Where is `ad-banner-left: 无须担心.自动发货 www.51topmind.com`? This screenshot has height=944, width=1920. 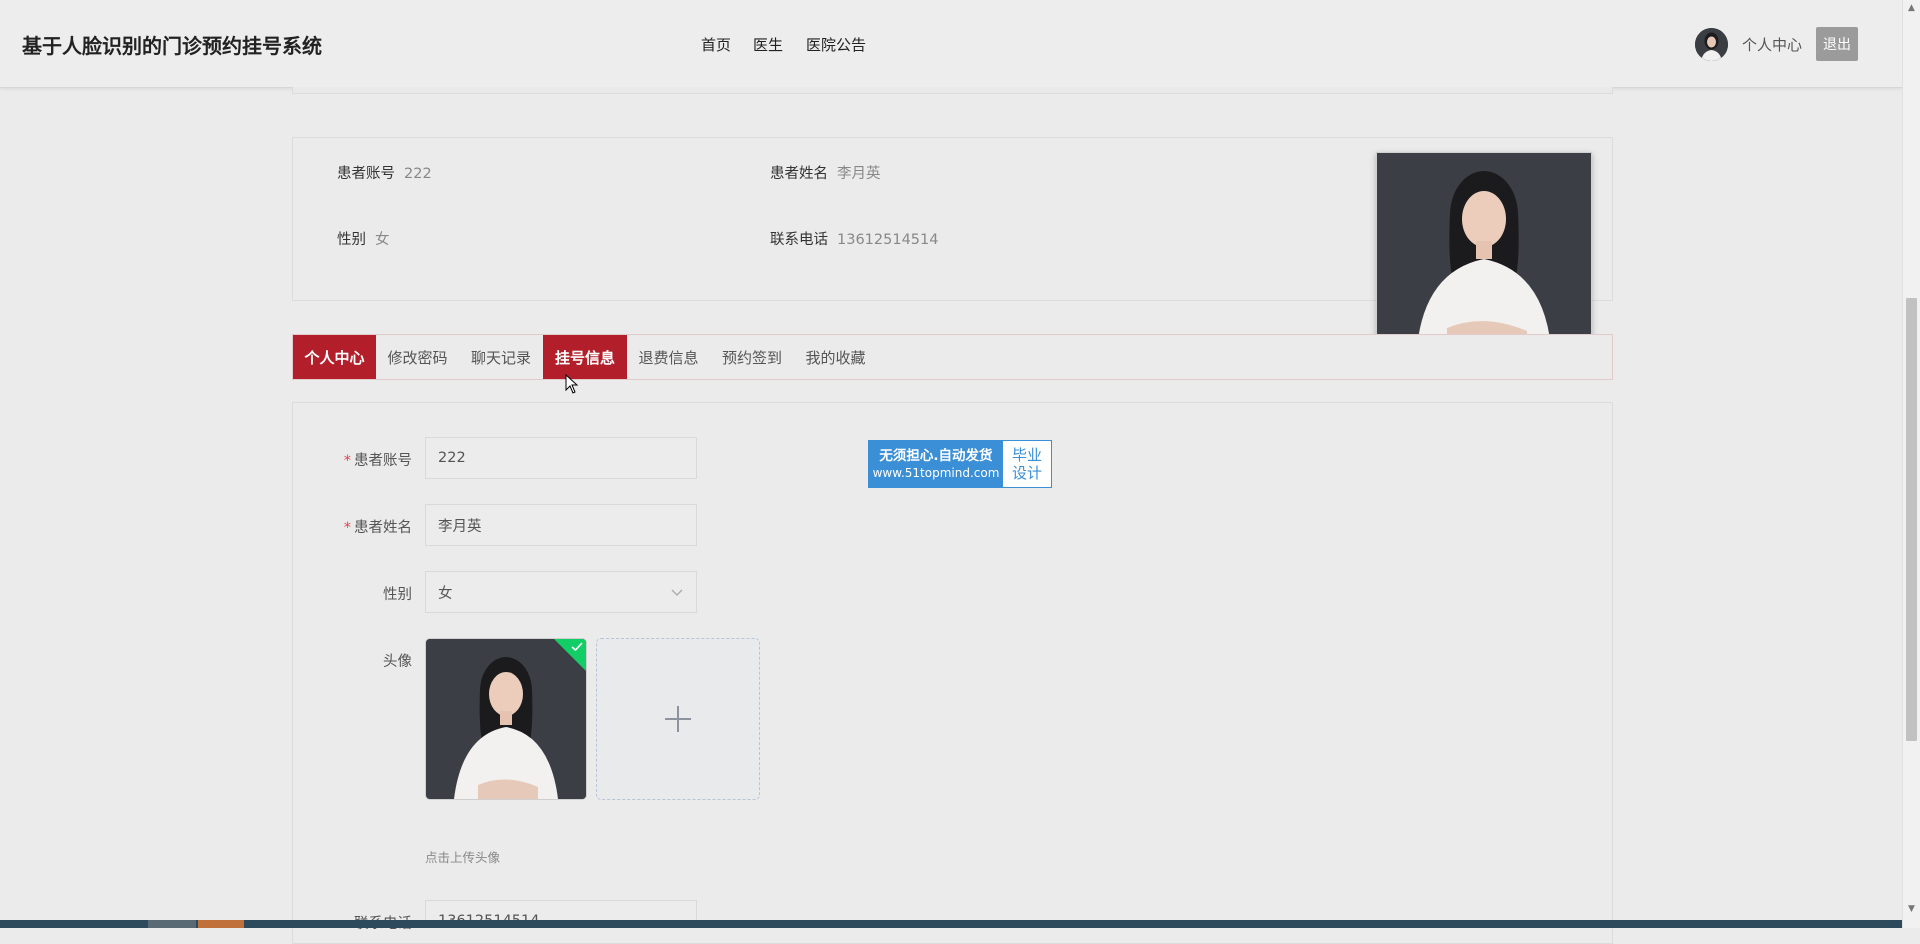 ad-banner-left: 无须担心.自动发货 www.51topmind.com is located at coordinates (936, 464).